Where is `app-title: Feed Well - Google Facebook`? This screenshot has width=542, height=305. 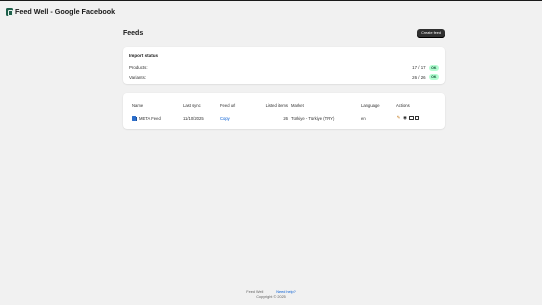
app-title: Feed Well - Google Facebook is located at coordinates (65, 11).